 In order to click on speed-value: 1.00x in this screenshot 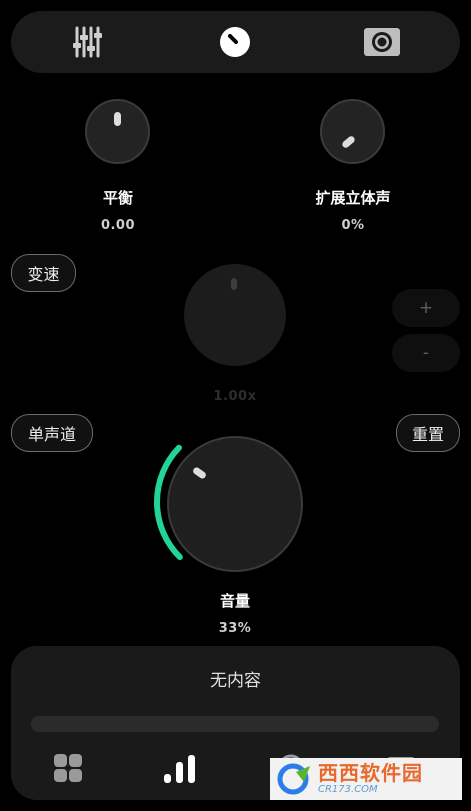, I will do `click(235, 396)`.